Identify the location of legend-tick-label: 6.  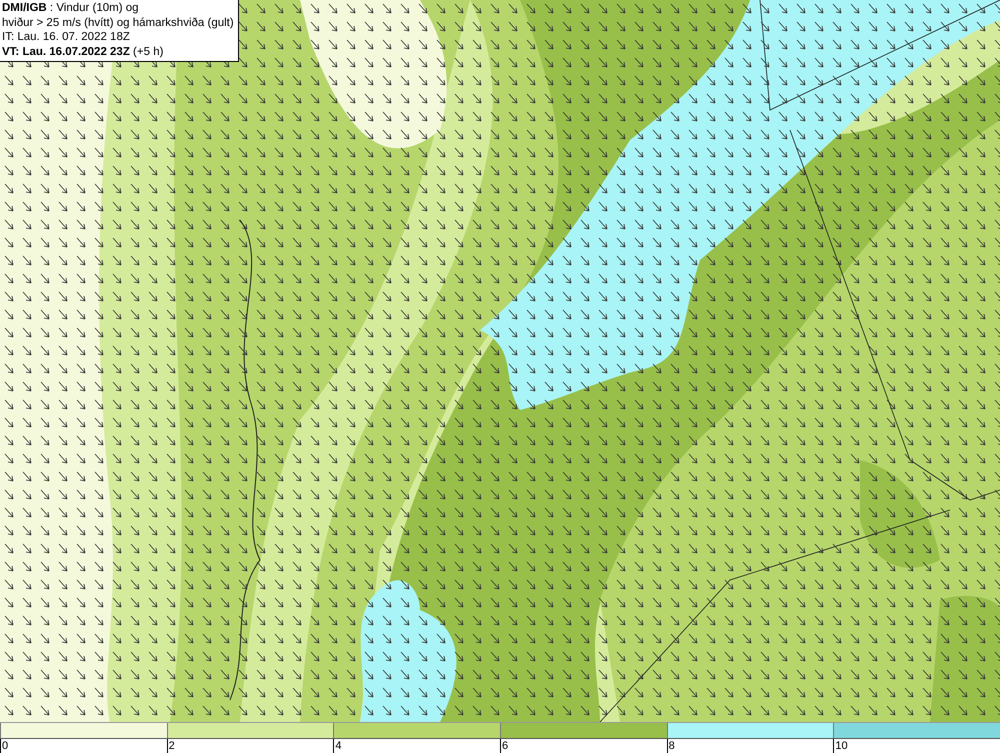
(504, 746).